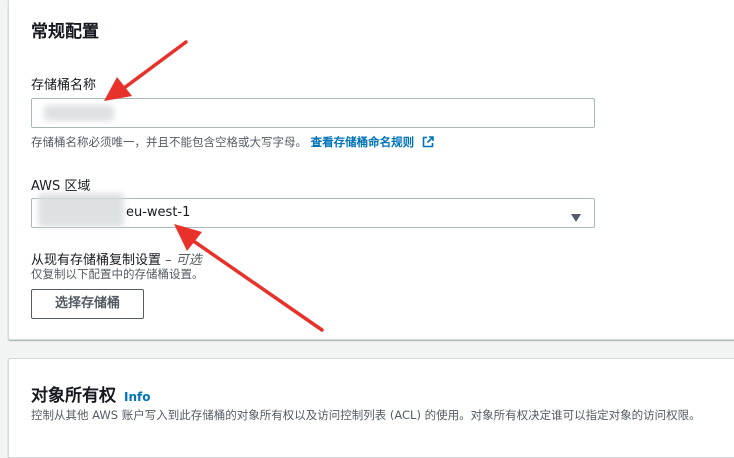  I want to click on info-link: Info, so click(137, 397).